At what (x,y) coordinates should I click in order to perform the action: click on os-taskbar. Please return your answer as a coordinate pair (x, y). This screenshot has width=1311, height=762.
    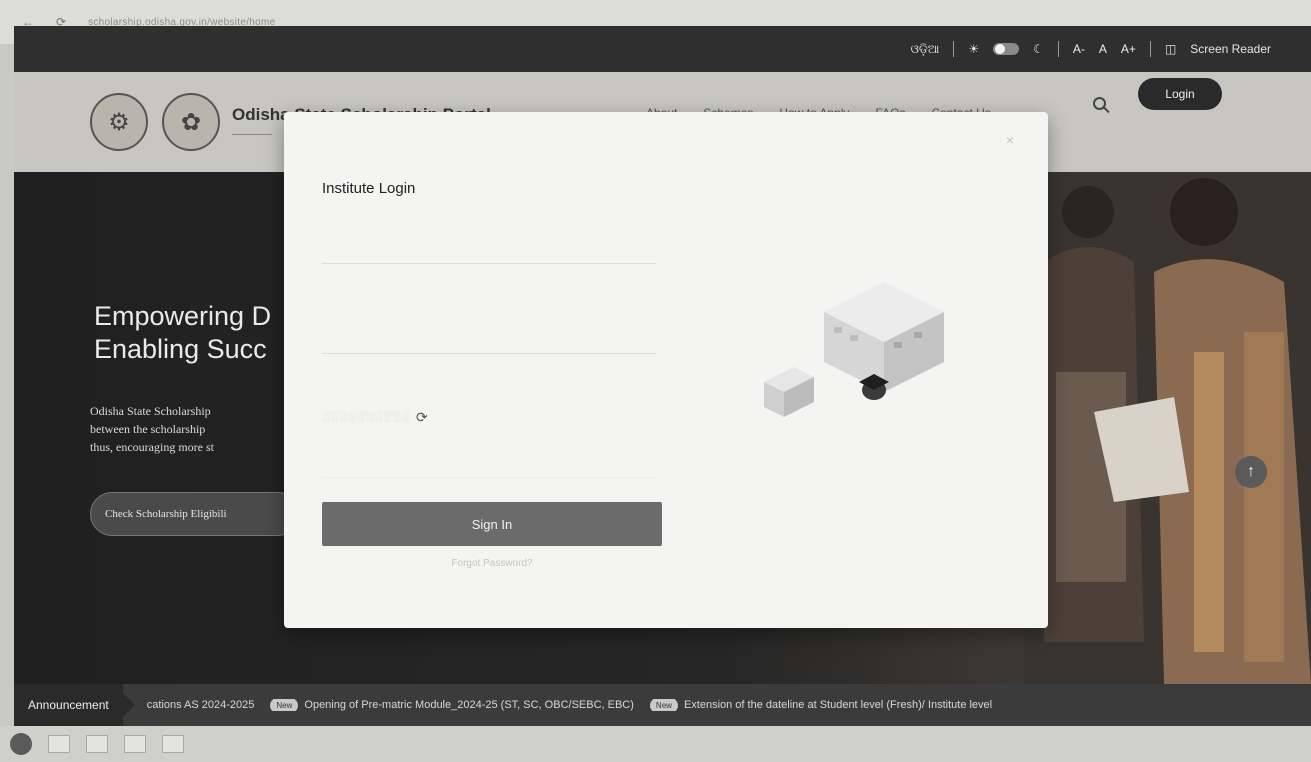
    Looking at the image, I should click on (655, 744).